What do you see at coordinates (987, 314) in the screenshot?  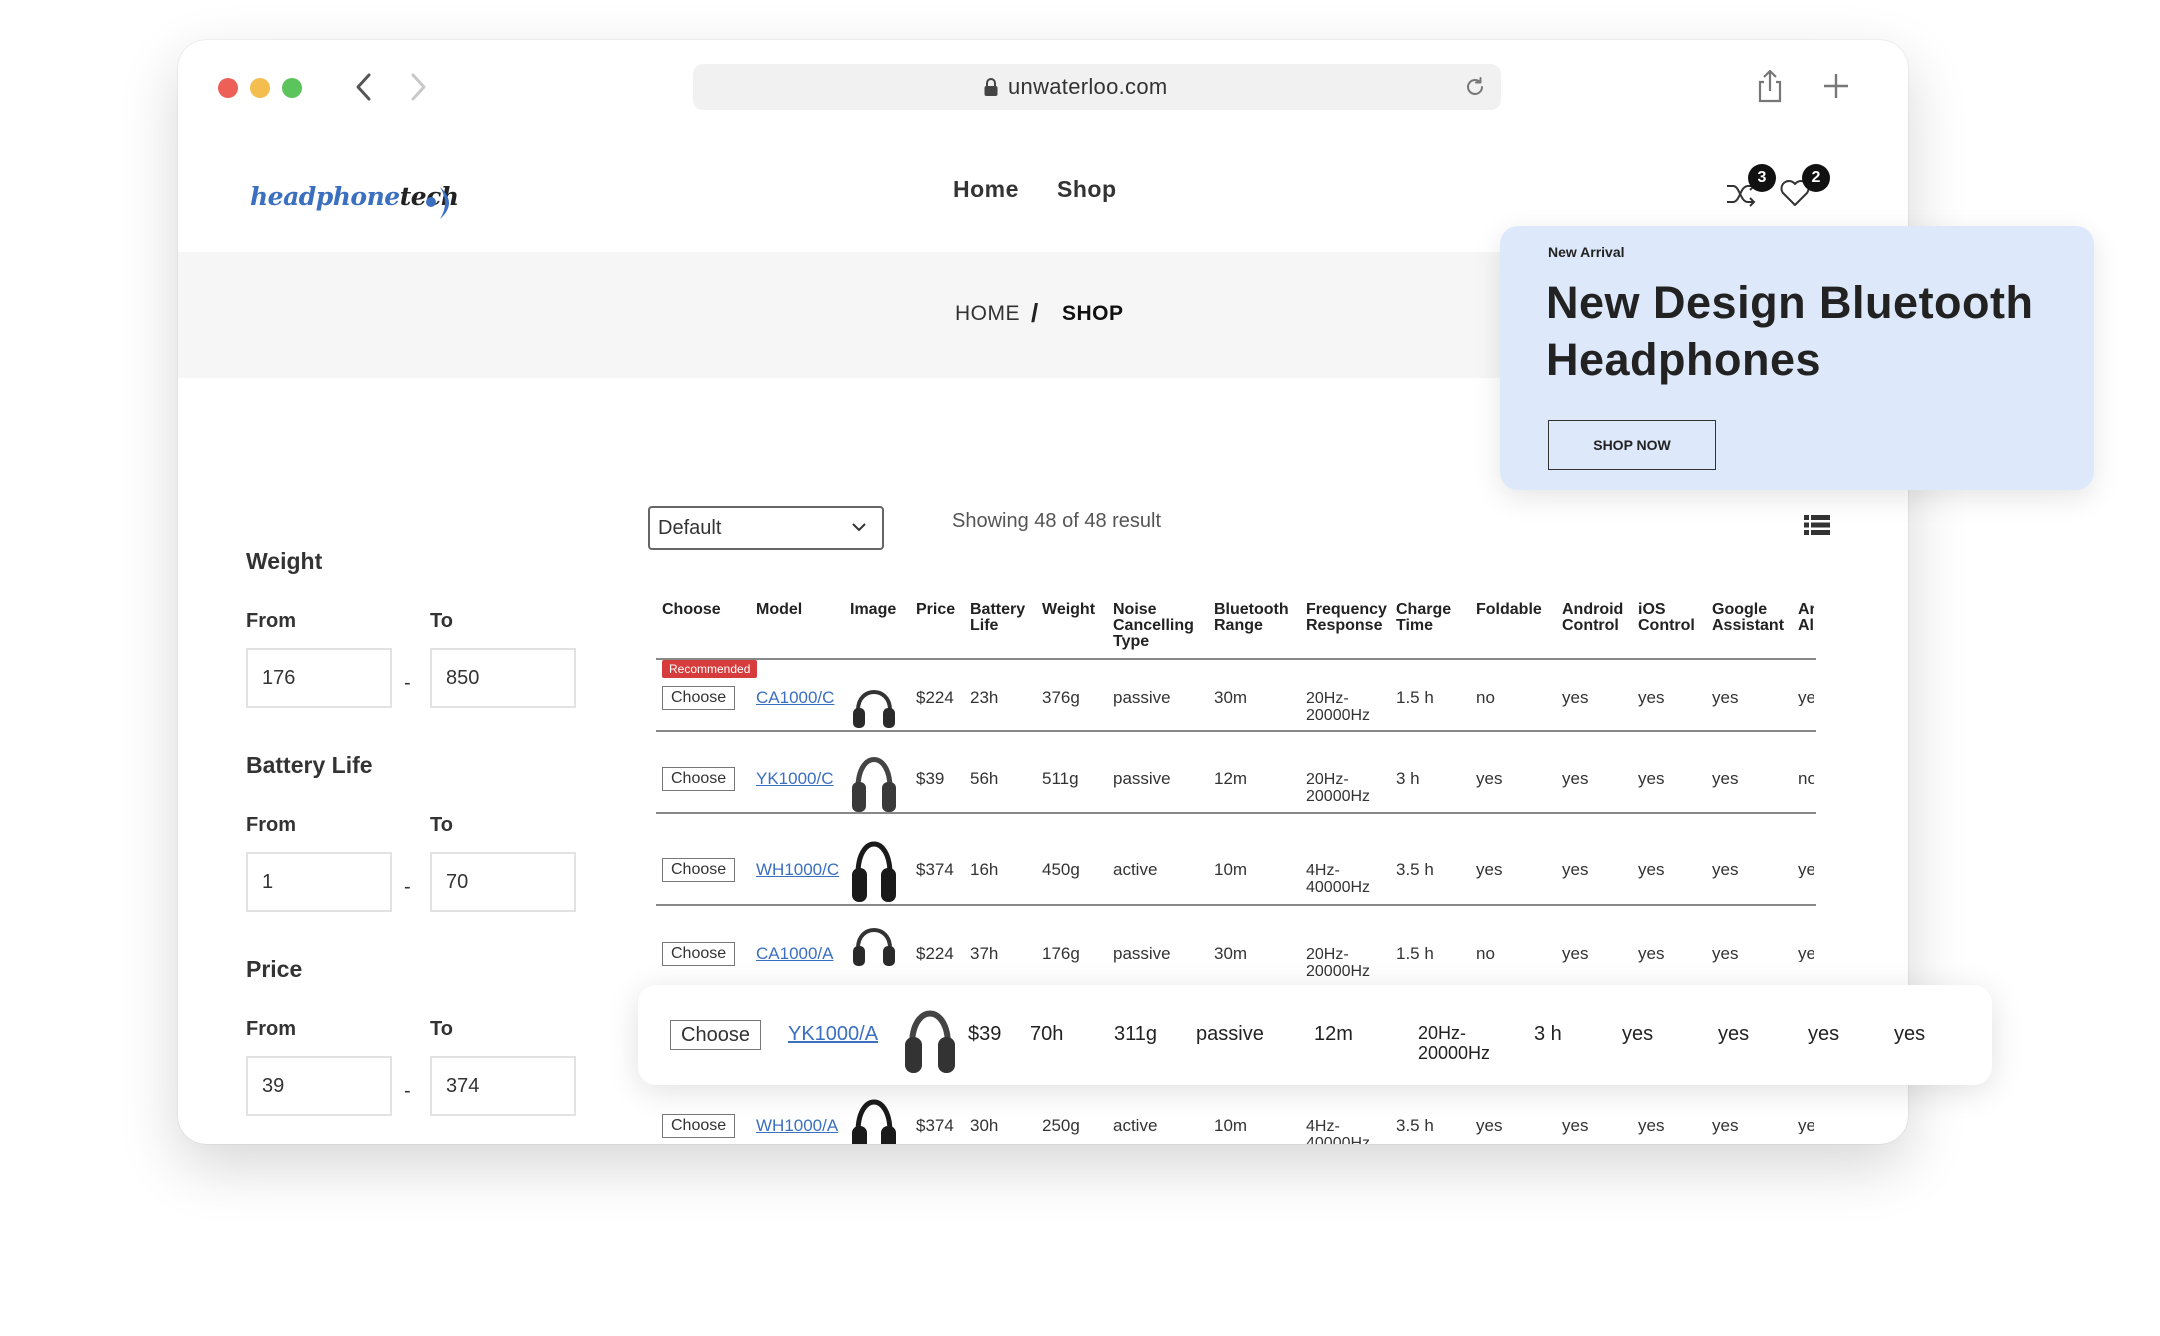 I see `breadcrumb-home: HOME` at bounding box center [987, 314].